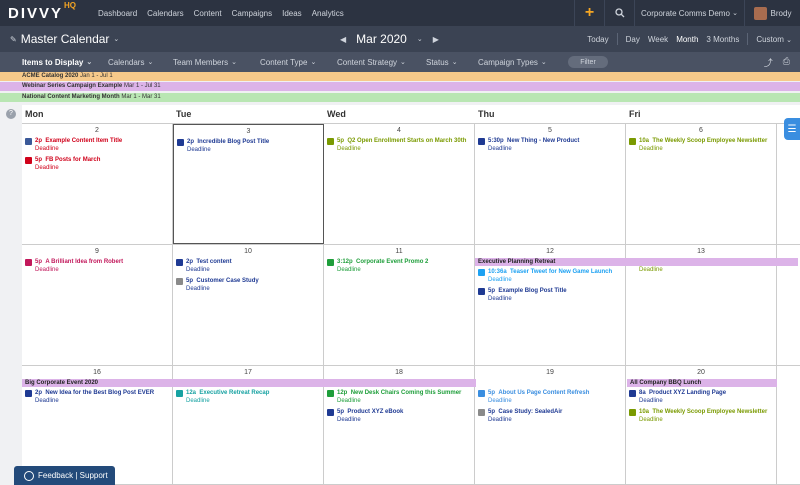 Image resolution: width=800 pixels, height=485 pixels. Describe the element at coordinates (140, 62) in the screenshot. I see `filter-calendars: Calendars ⌄` at that location.